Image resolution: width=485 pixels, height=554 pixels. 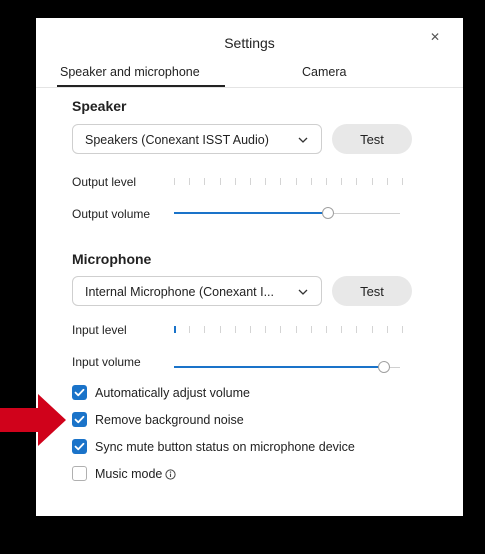 What do you see at coordinates (251, 213) in the screenshot?
I see `output-volume-fill` at bounding box center [251, 213].